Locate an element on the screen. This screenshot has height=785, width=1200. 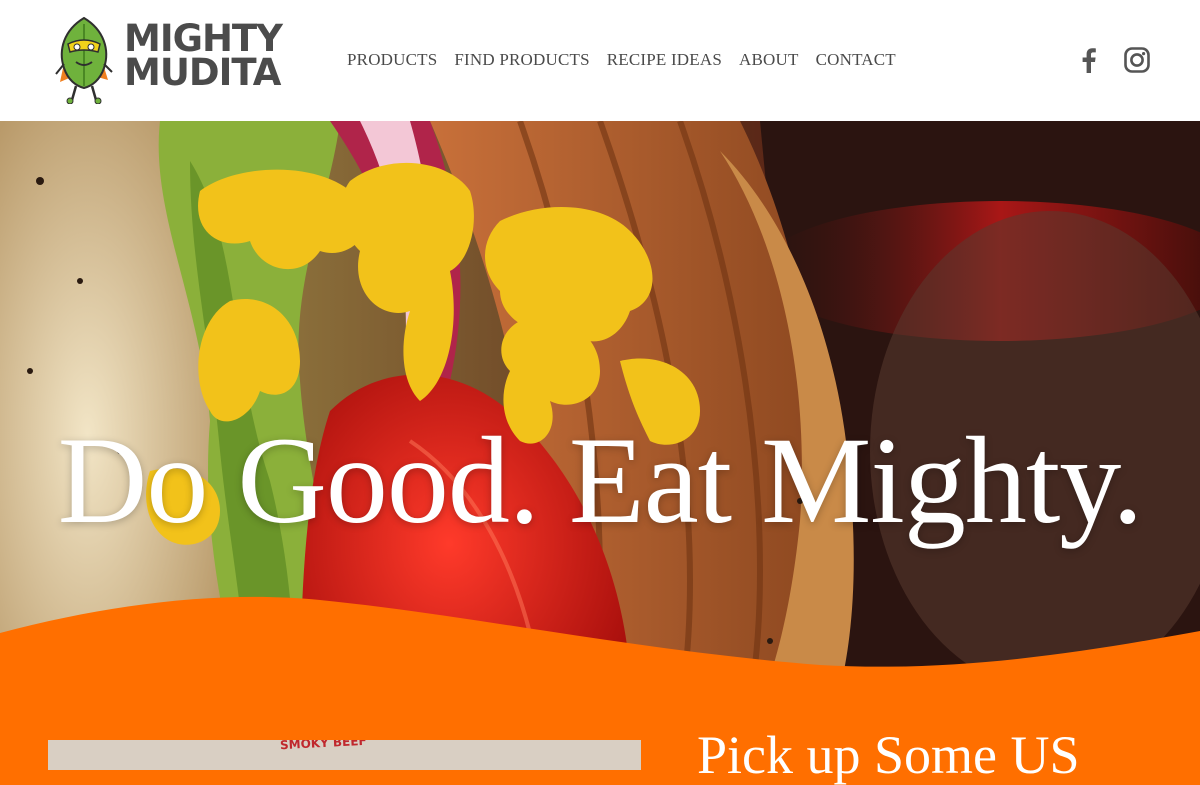
nav-products: PRODUCTS is located at coordinates (392, 60).